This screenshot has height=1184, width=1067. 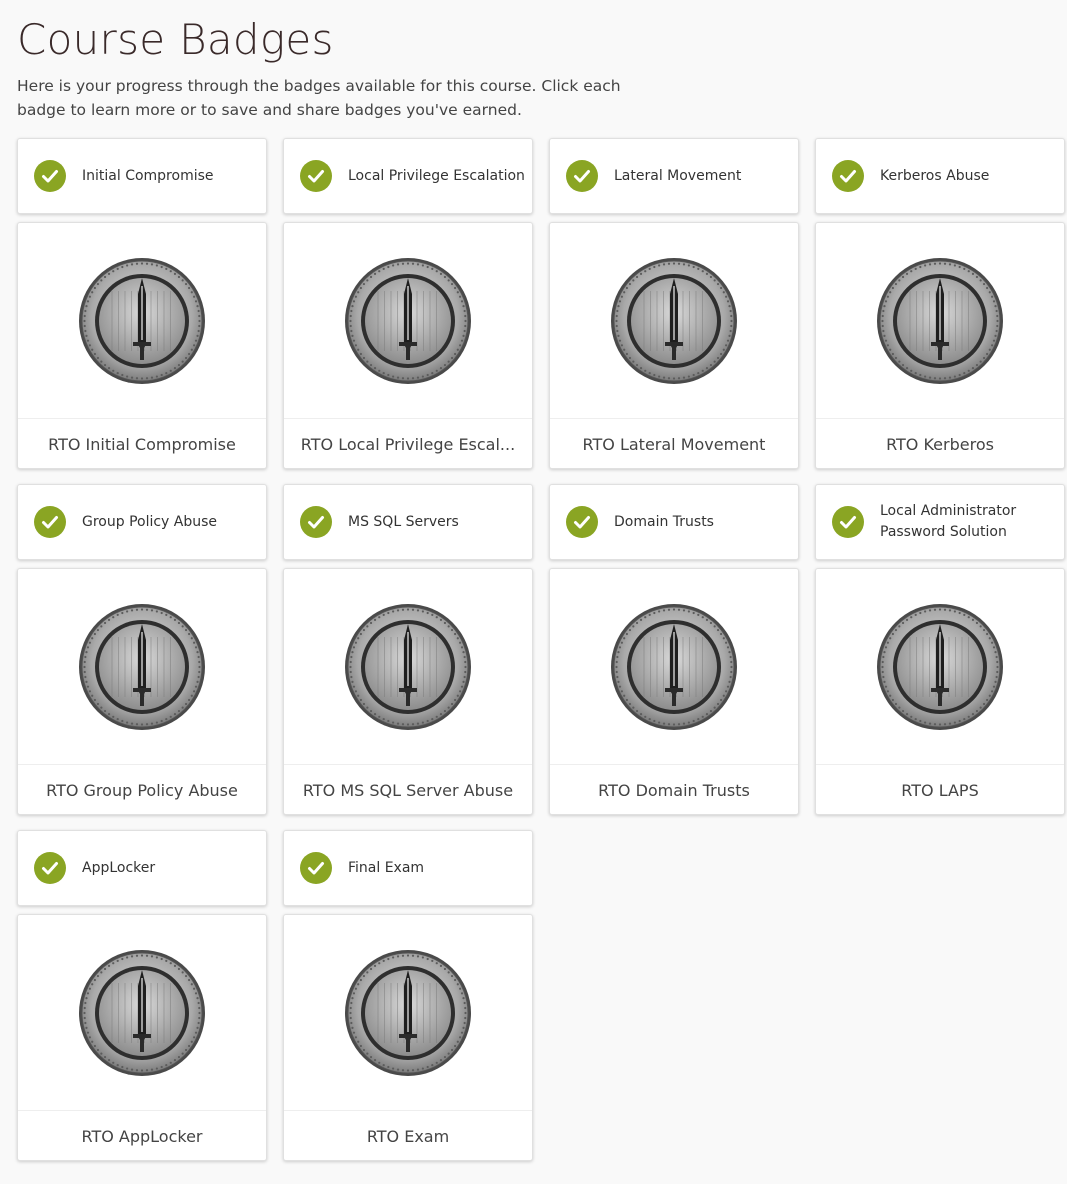 I want to click on badge-cell: Initial Compromise RTO Initial Compromise, so click(x=142, y=303).